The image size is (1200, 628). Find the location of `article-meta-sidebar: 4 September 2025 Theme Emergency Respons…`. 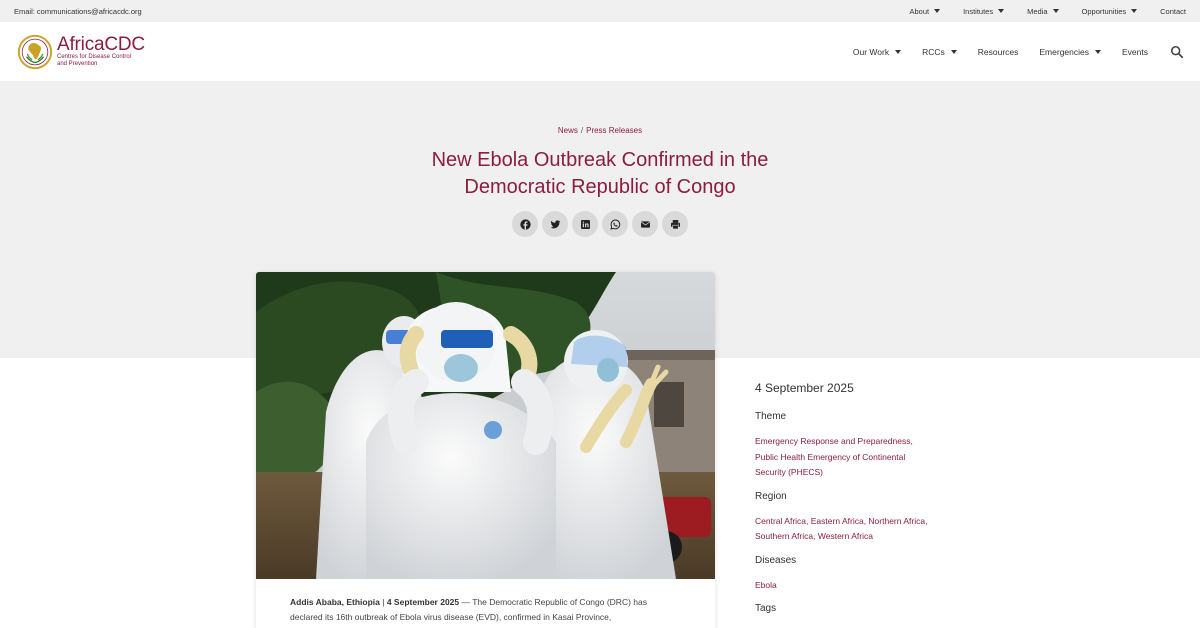

article-meta-sidebar: 4 September 2025 Theme Emergency Respons… is located at coordinates (845, 503).